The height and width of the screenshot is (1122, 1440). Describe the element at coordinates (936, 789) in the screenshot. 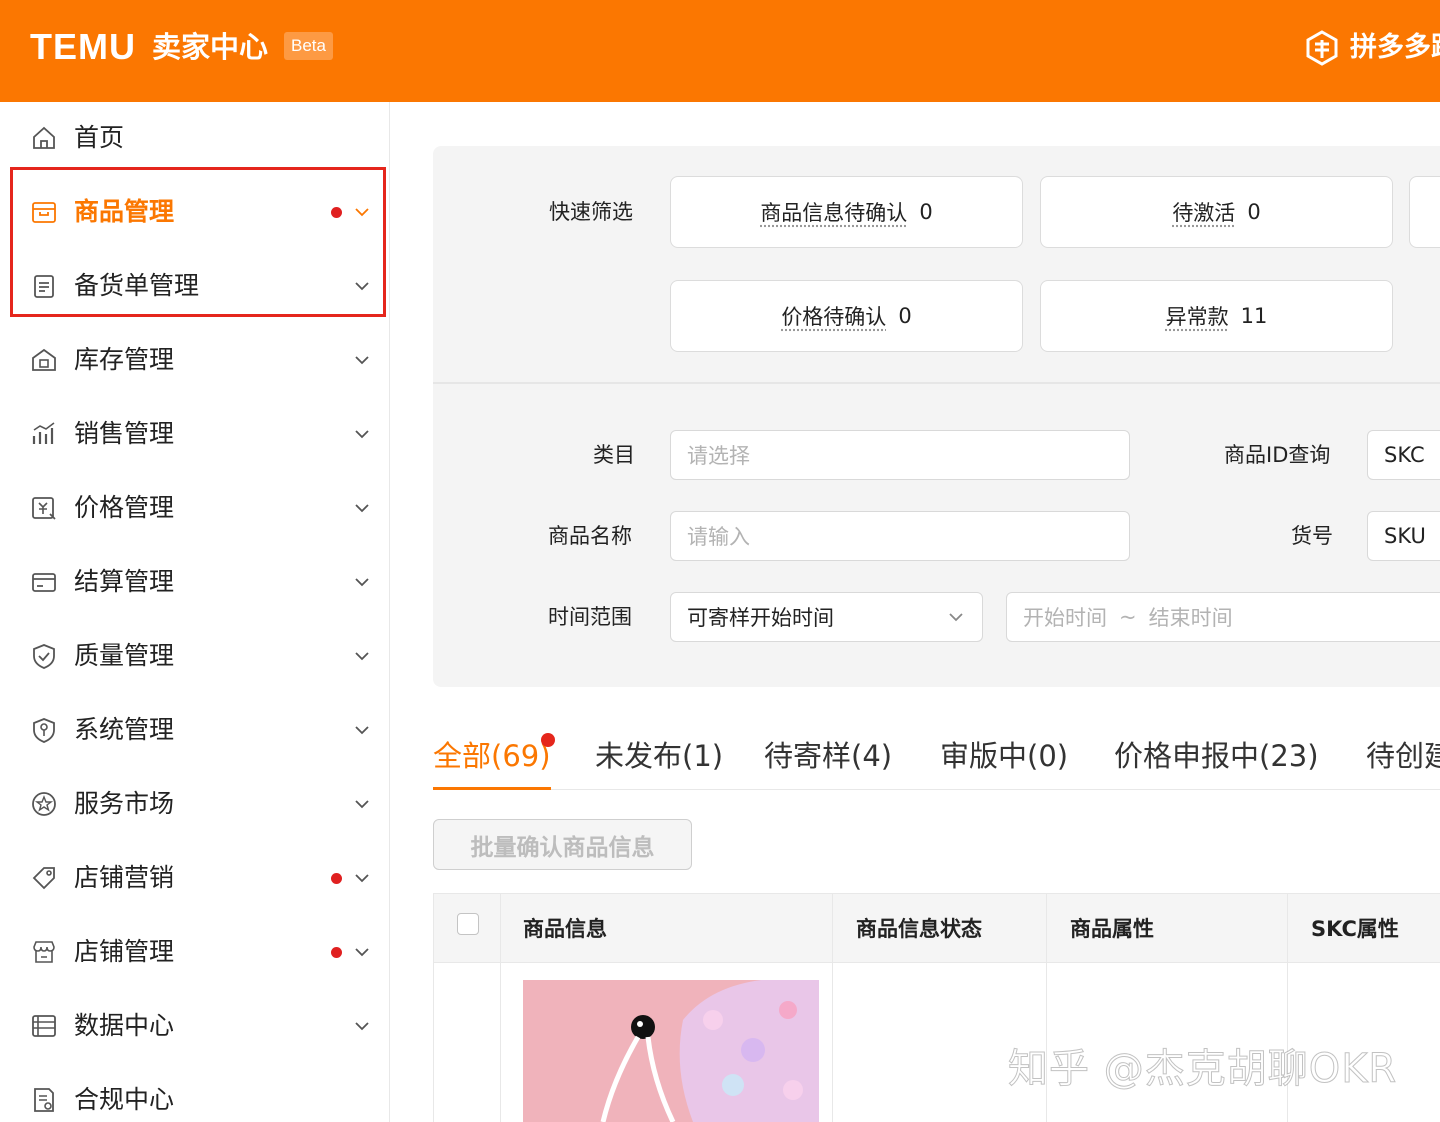

I see `tab-divider` at that location.